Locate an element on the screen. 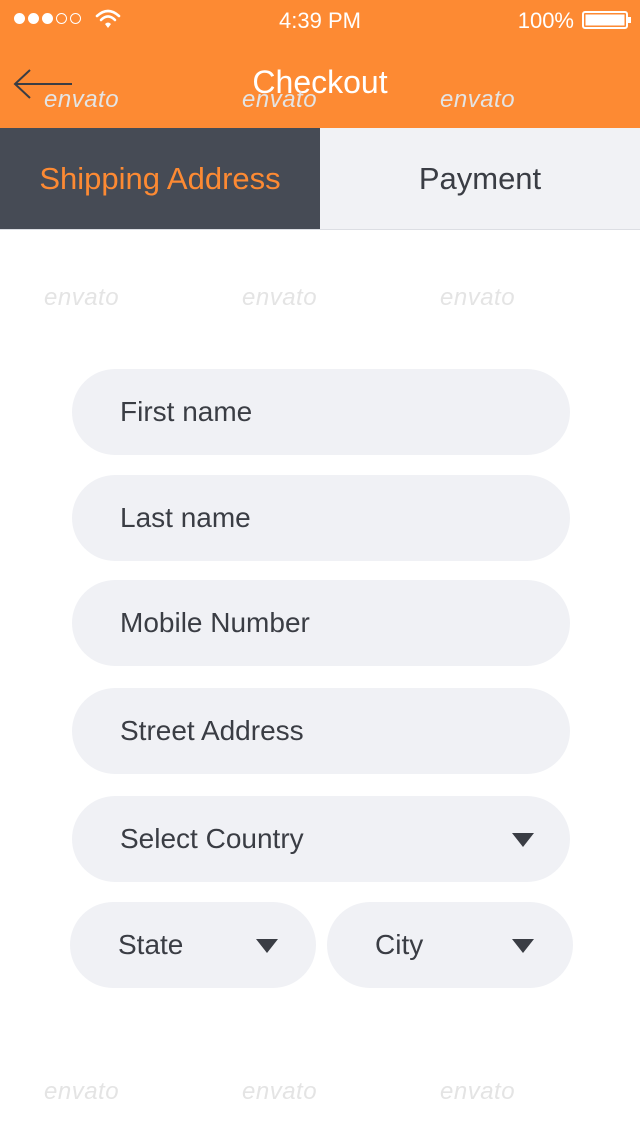 The height and width of the screenshot is (1136, 640). first-name-field: First name is located at coordinates (321, 412).